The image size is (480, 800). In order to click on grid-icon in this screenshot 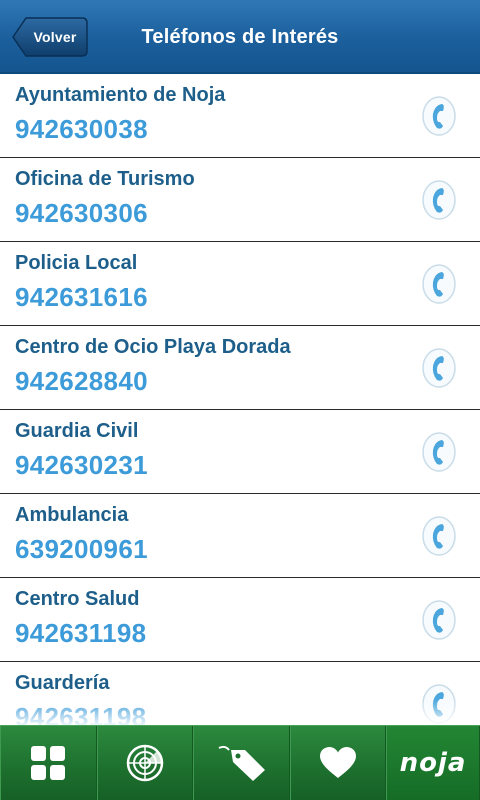, I will do `click(48, 763)`.